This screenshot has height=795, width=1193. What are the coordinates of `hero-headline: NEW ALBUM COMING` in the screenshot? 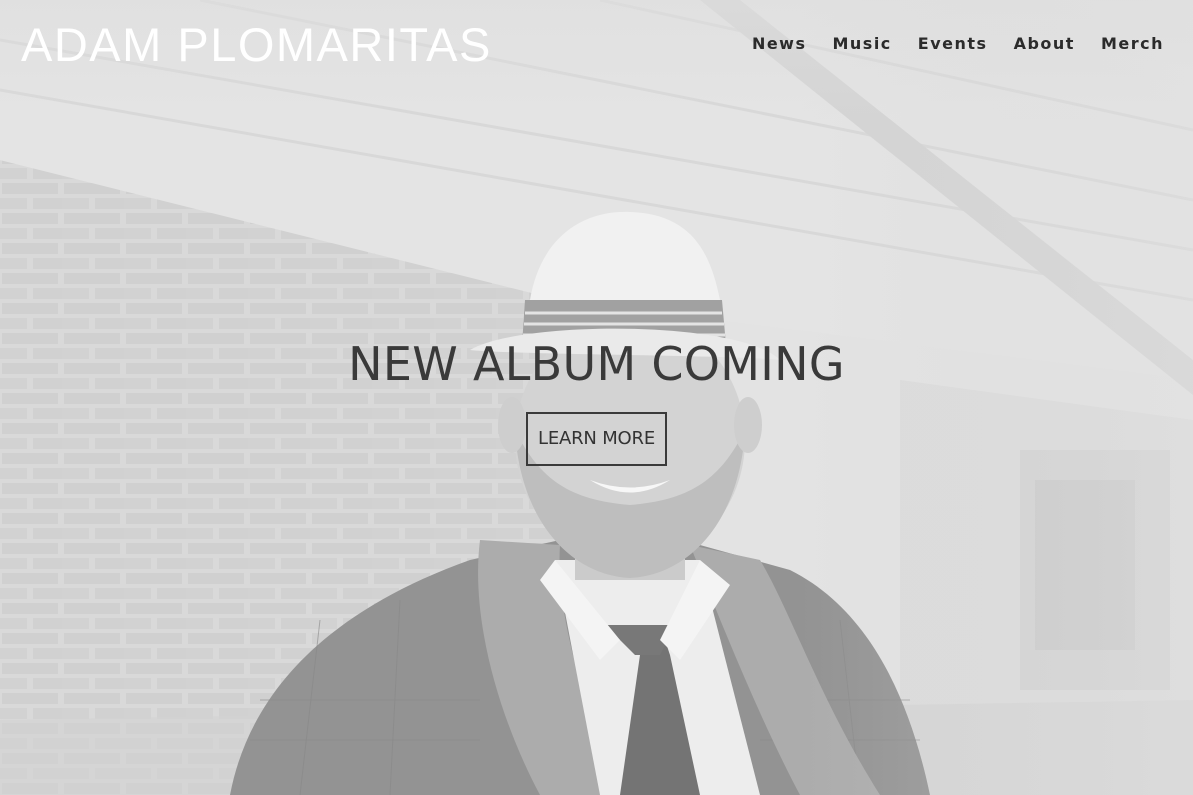 It's located at (596, 364).